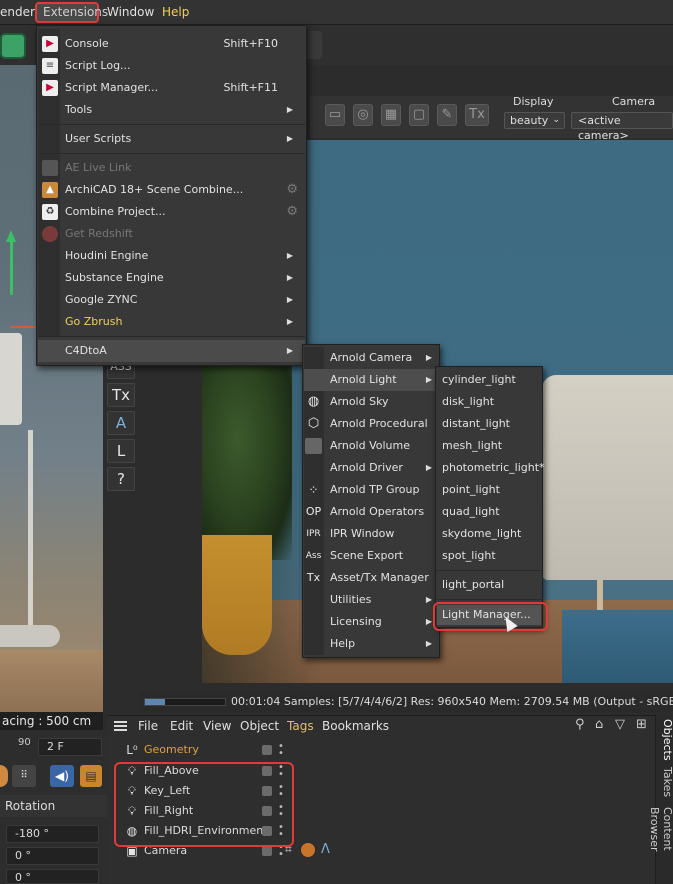  Describe the element at coordinates (171, 351) in the screenshot. I see `menu-item-c4dtoa: C4DtoA ▶` at that location.